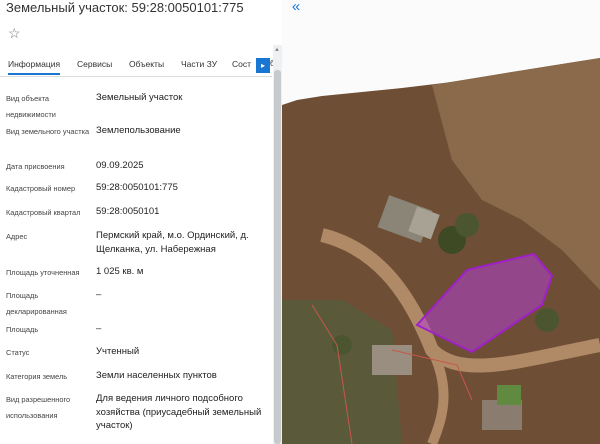 Image resolution: width=600 pixels, height=444 pixels. What do you see at coordinates (118, 351) in the screenshot?
I see `field-value: Учтенный` at bounding box center [118, 351].